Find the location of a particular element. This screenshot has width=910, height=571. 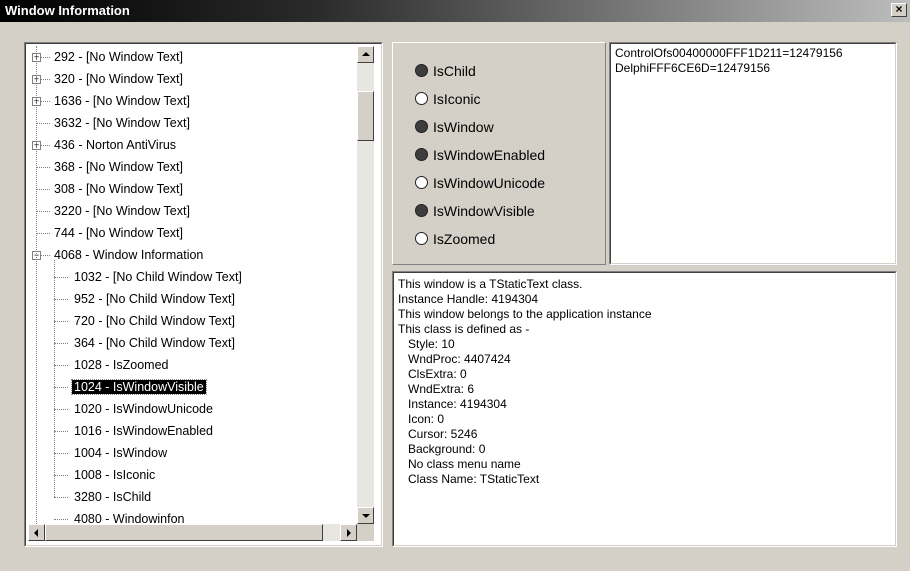

tree-item: 1008 - IsIconic is located at coordinates (114, 475).